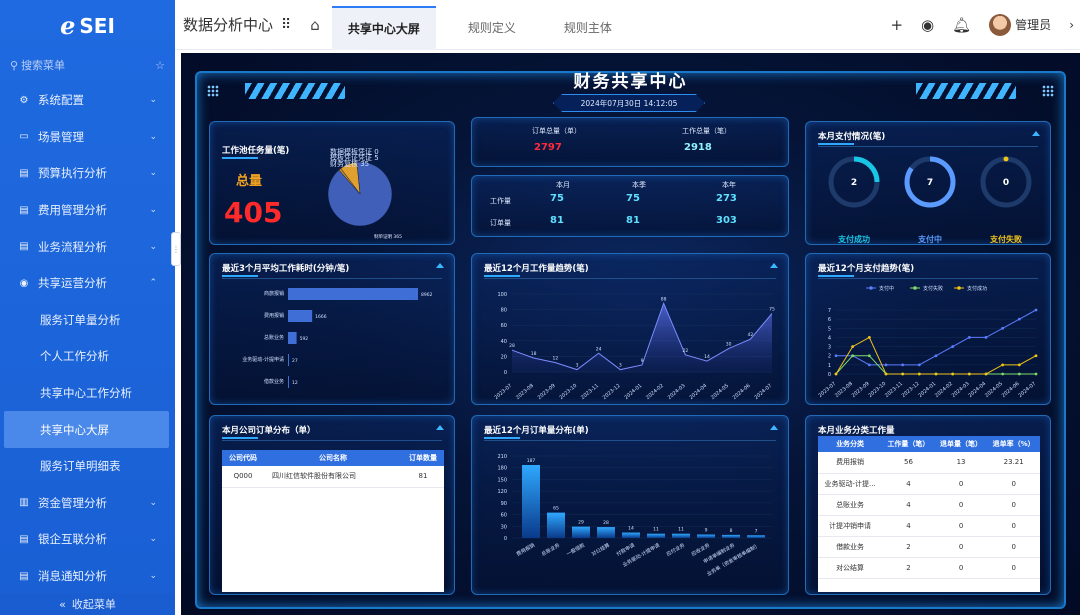 Image resolution: width=1080 pixels, height=615 pixels. I want to click on table-row: Q000 四川红信软件股份有限公司 81, so click(333, 477).